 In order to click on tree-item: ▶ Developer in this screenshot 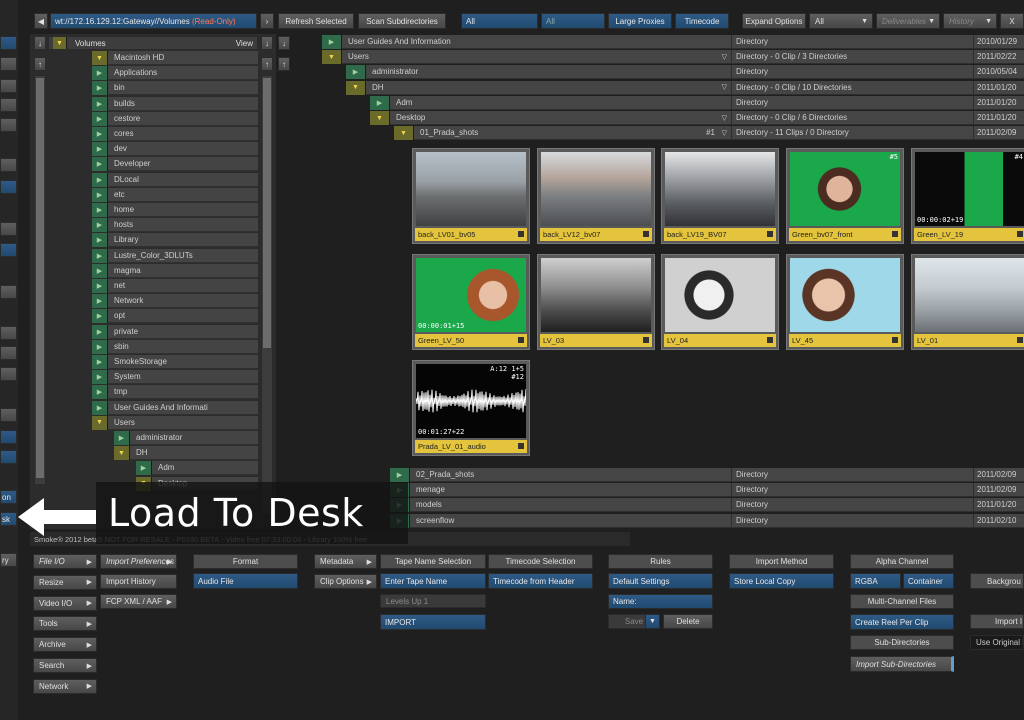, I will do `click(175, 164)`.